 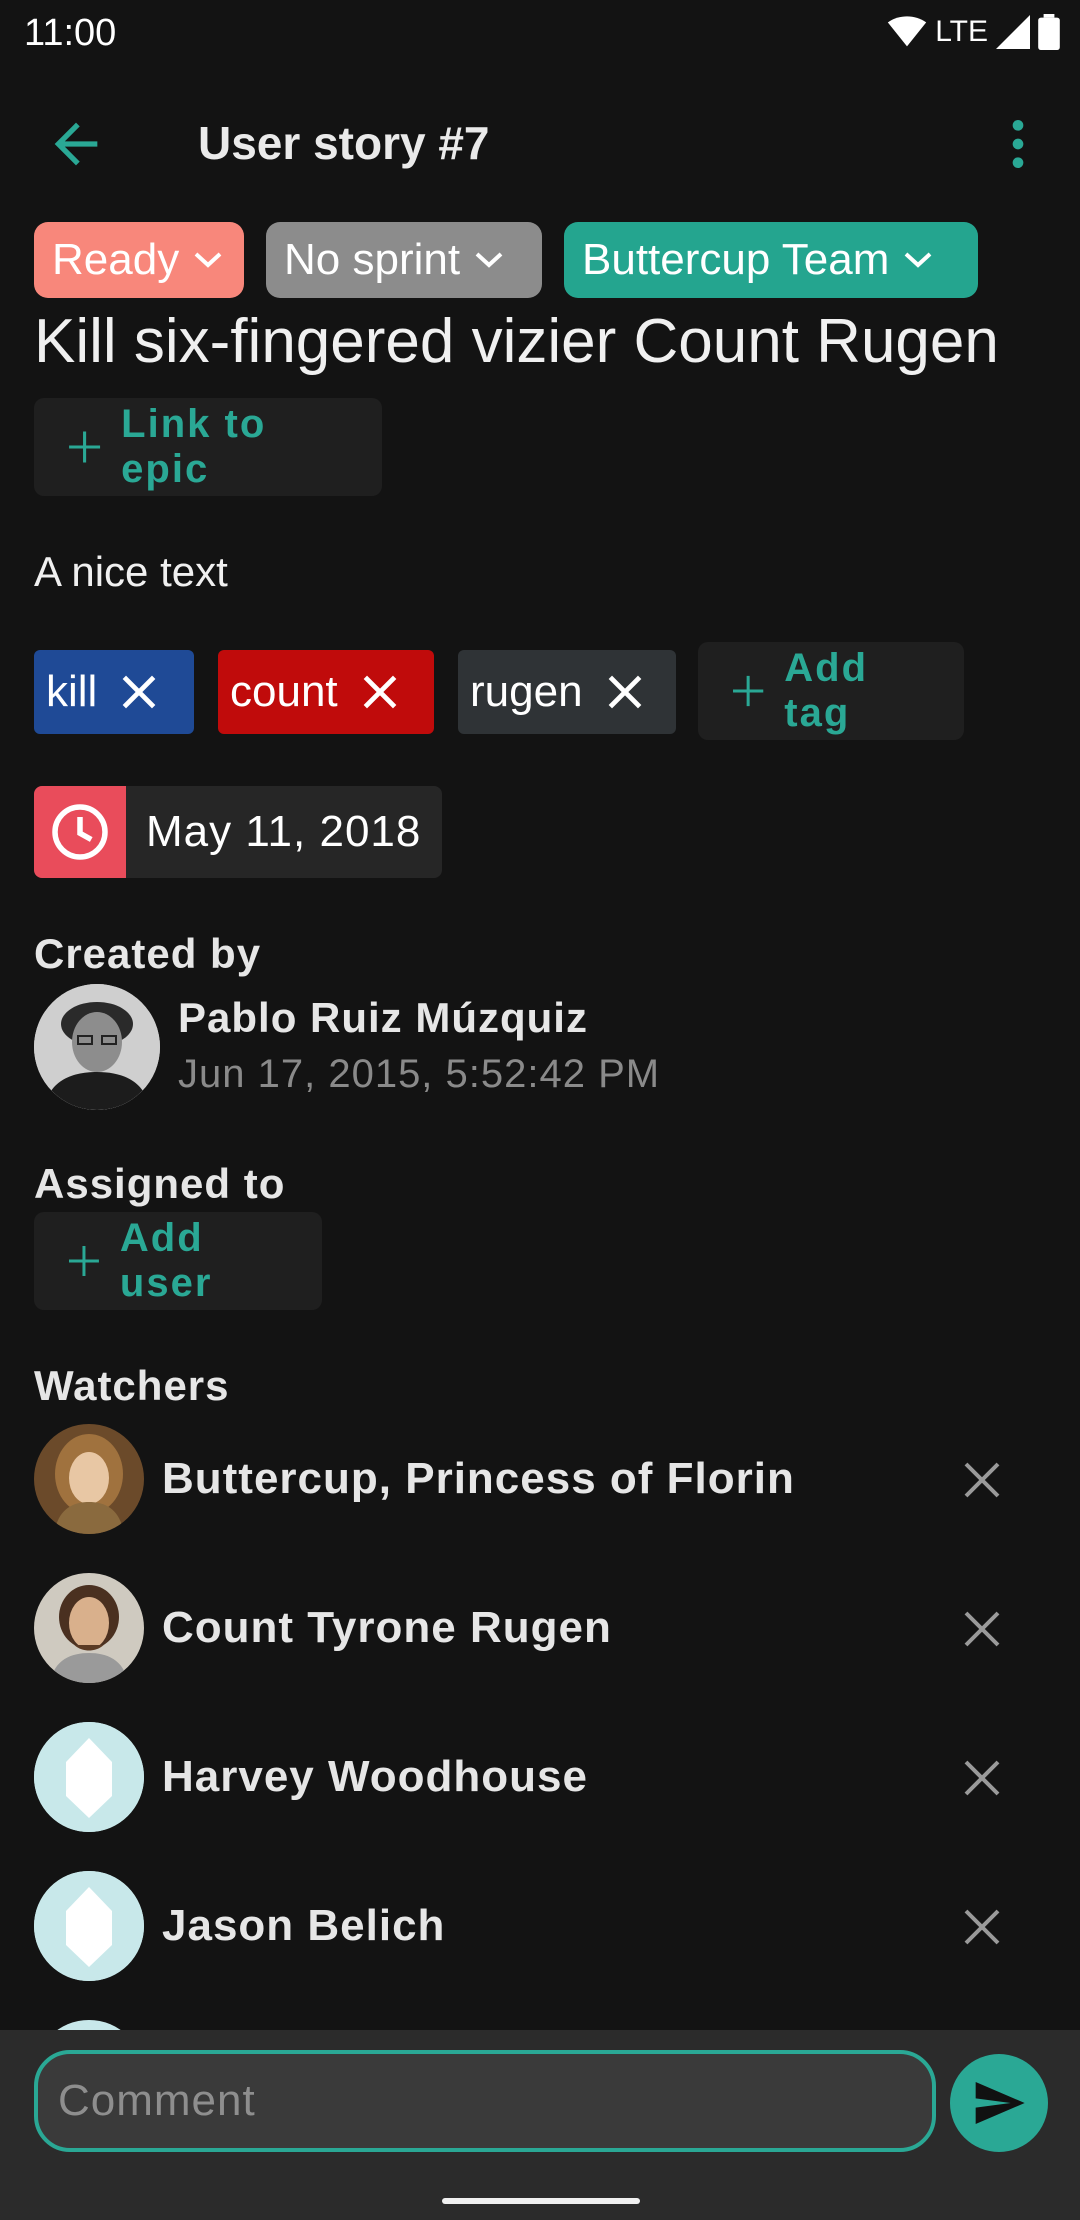 I want to click on due-date-indicator, so click(x=80, y=832).